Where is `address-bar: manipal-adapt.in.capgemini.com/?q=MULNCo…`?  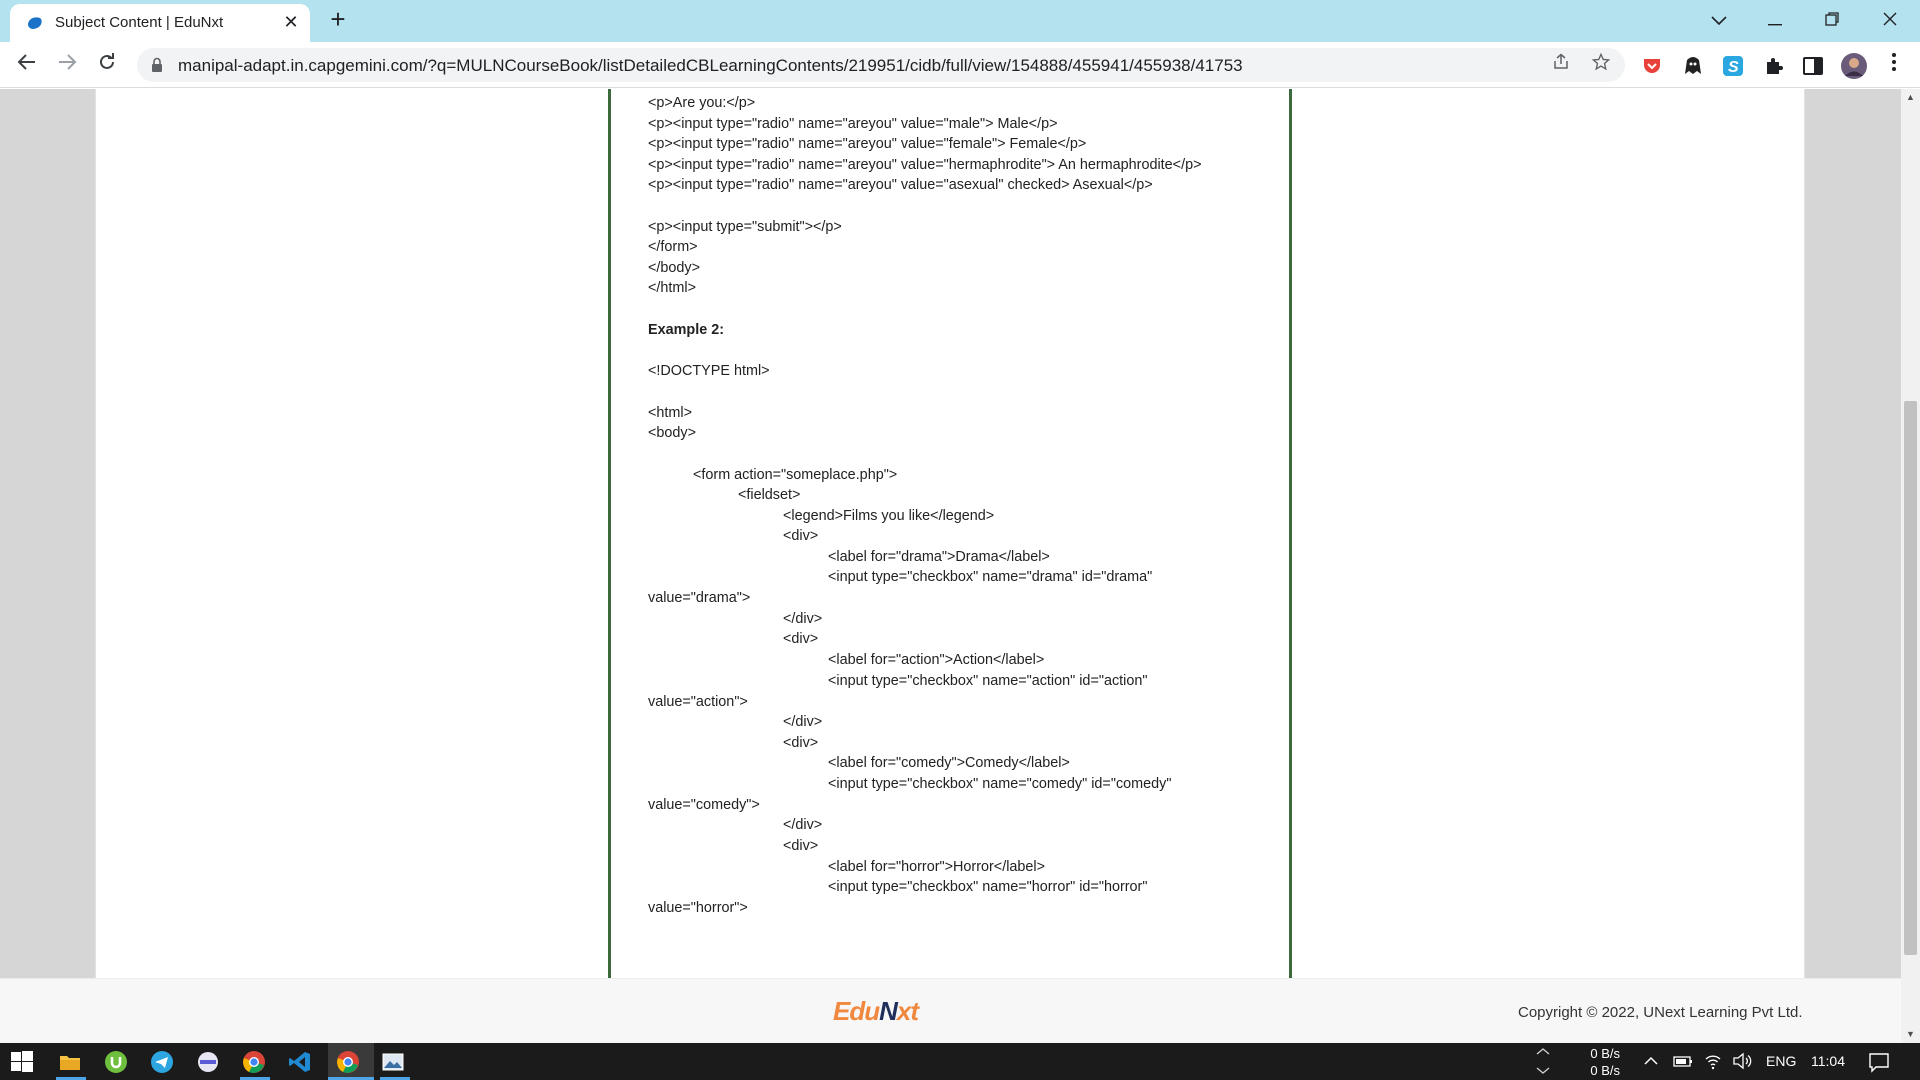 address-bar: manipal-adapt.in.capgemini.com/?q=MULNCo… is located at coordinates (881, 65).